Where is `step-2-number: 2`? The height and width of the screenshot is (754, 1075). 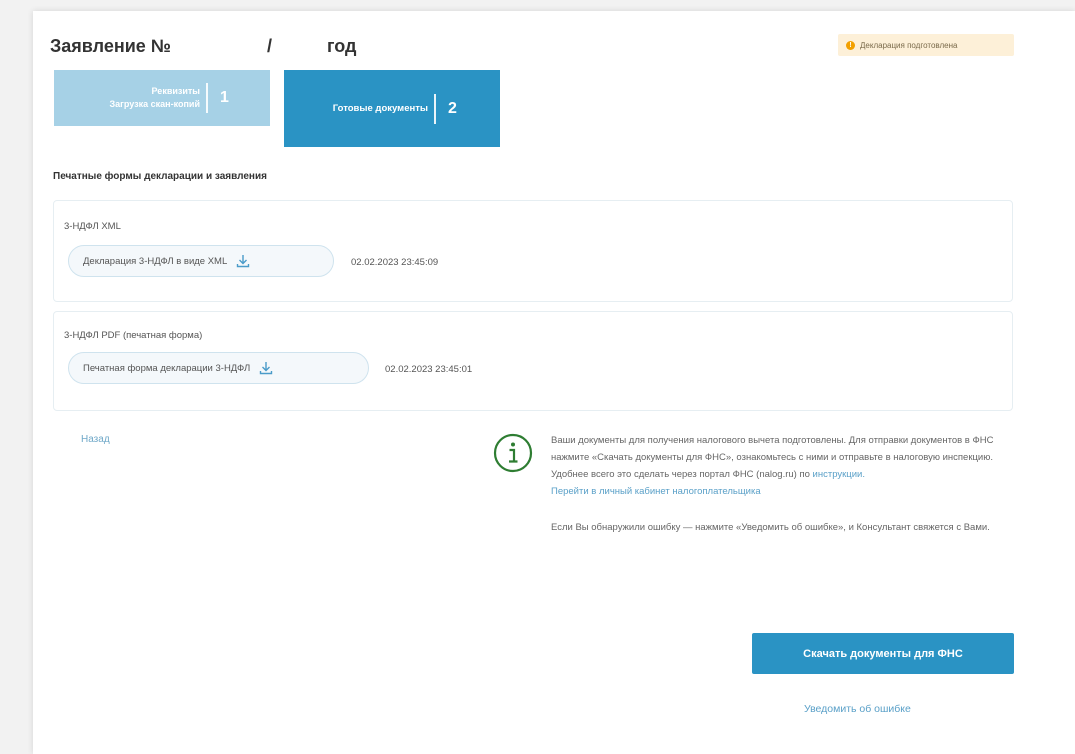
step-2-number: 2 is located at coordinates (452, 108).